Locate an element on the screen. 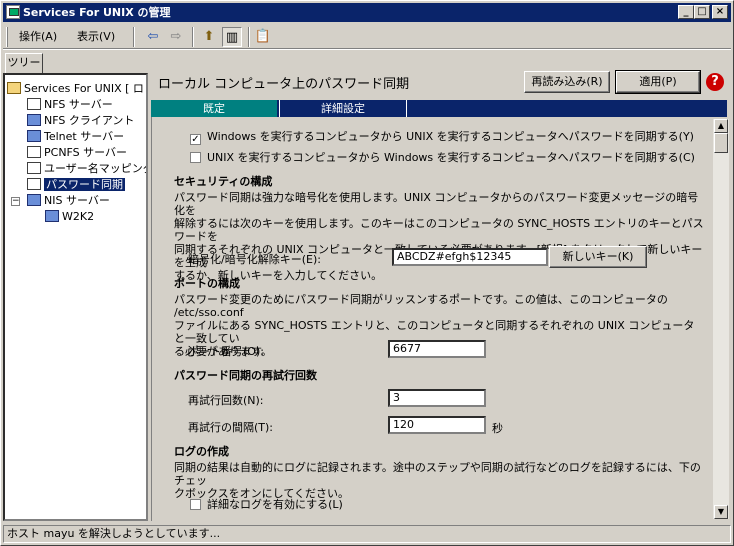 The image size is (734, 546). up-folder-icon: ⬆ is located at coordinates (209, 37).